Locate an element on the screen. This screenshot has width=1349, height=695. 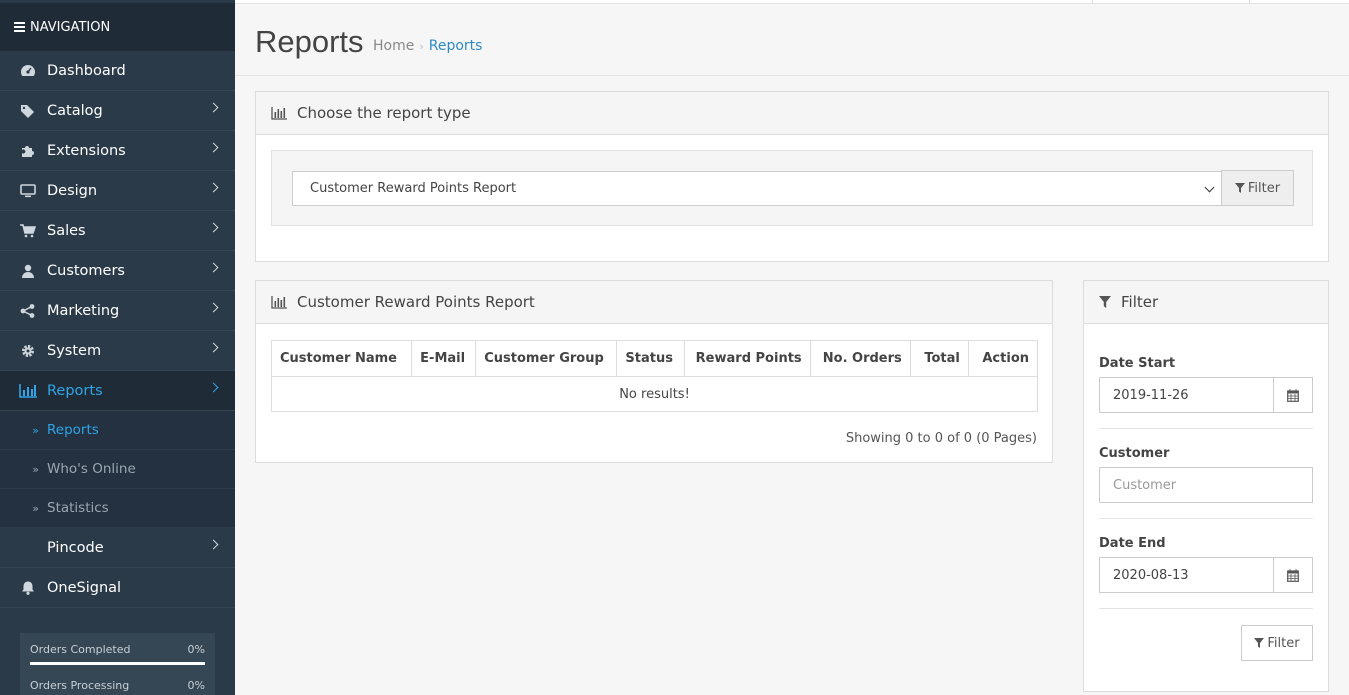
report-type-selected: Customer Reward Points Report is located at coordinates (413, 188).